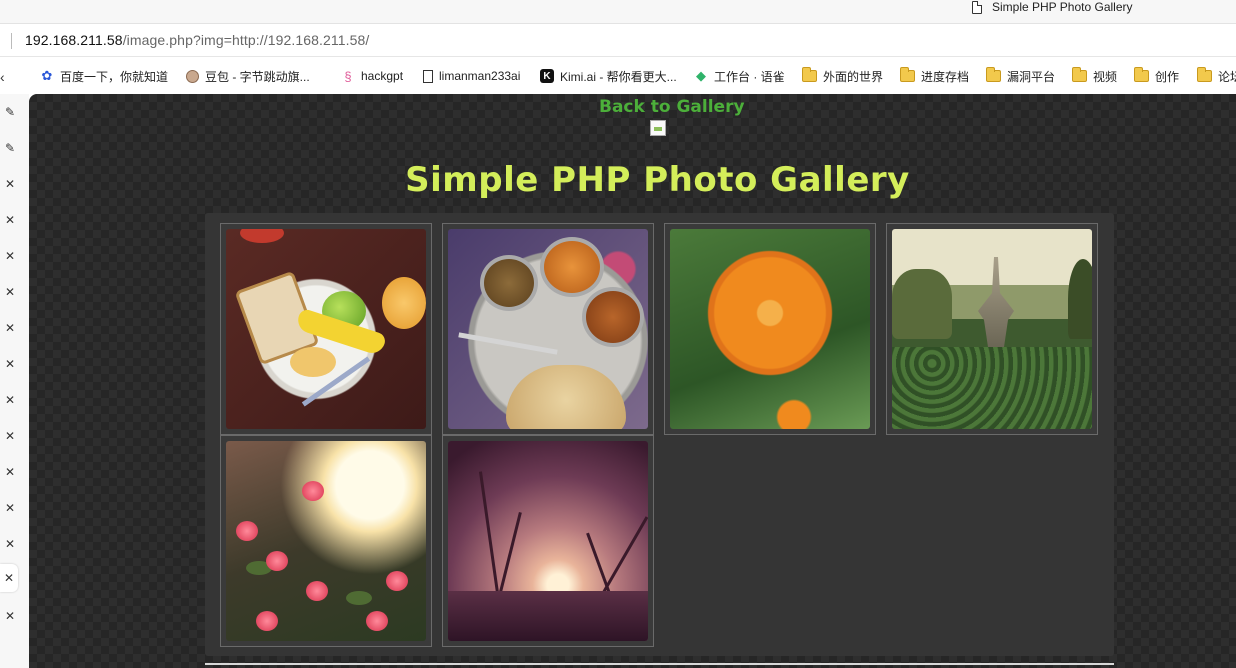  I want to click on bookmark-label: 创作, so click(1167, 76).